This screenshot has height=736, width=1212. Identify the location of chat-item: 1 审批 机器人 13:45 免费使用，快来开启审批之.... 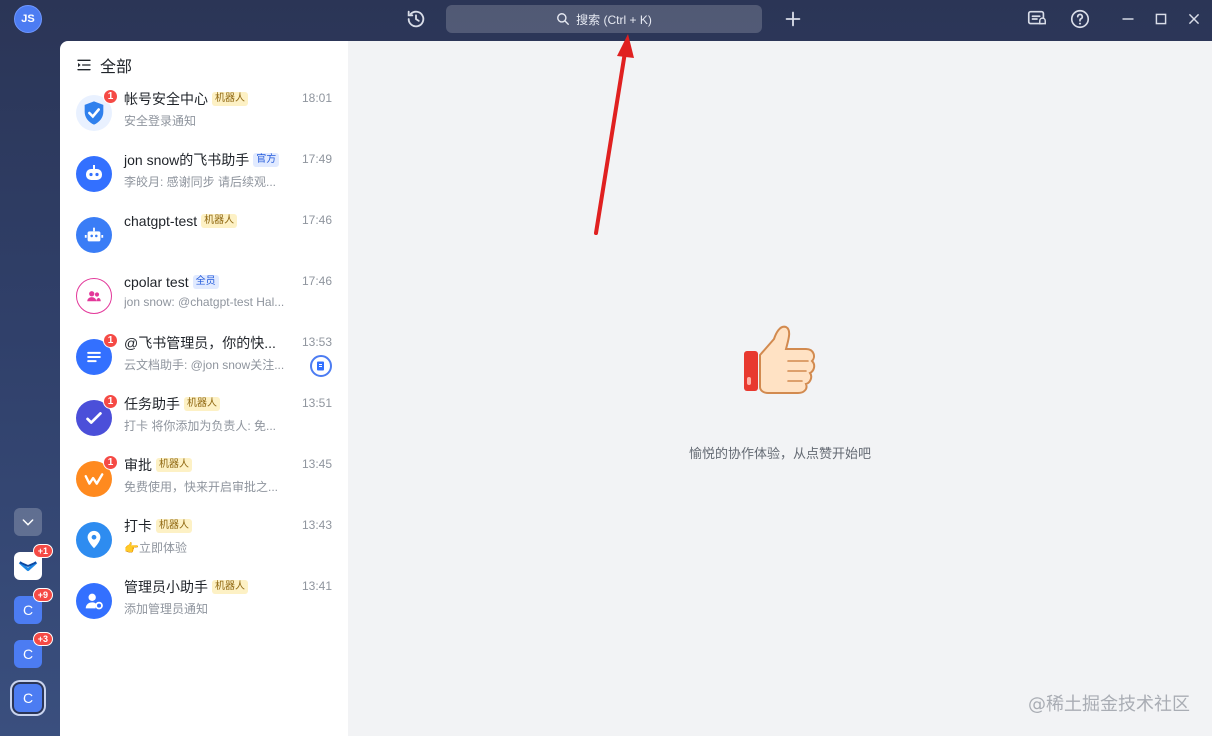
(204, 485).